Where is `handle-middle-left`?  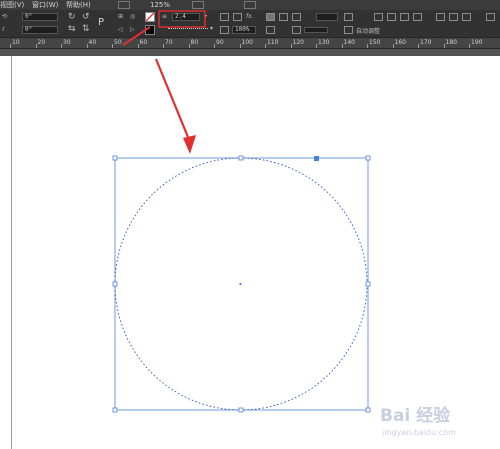 handle-middle-left is located at coordinates (115, 284).